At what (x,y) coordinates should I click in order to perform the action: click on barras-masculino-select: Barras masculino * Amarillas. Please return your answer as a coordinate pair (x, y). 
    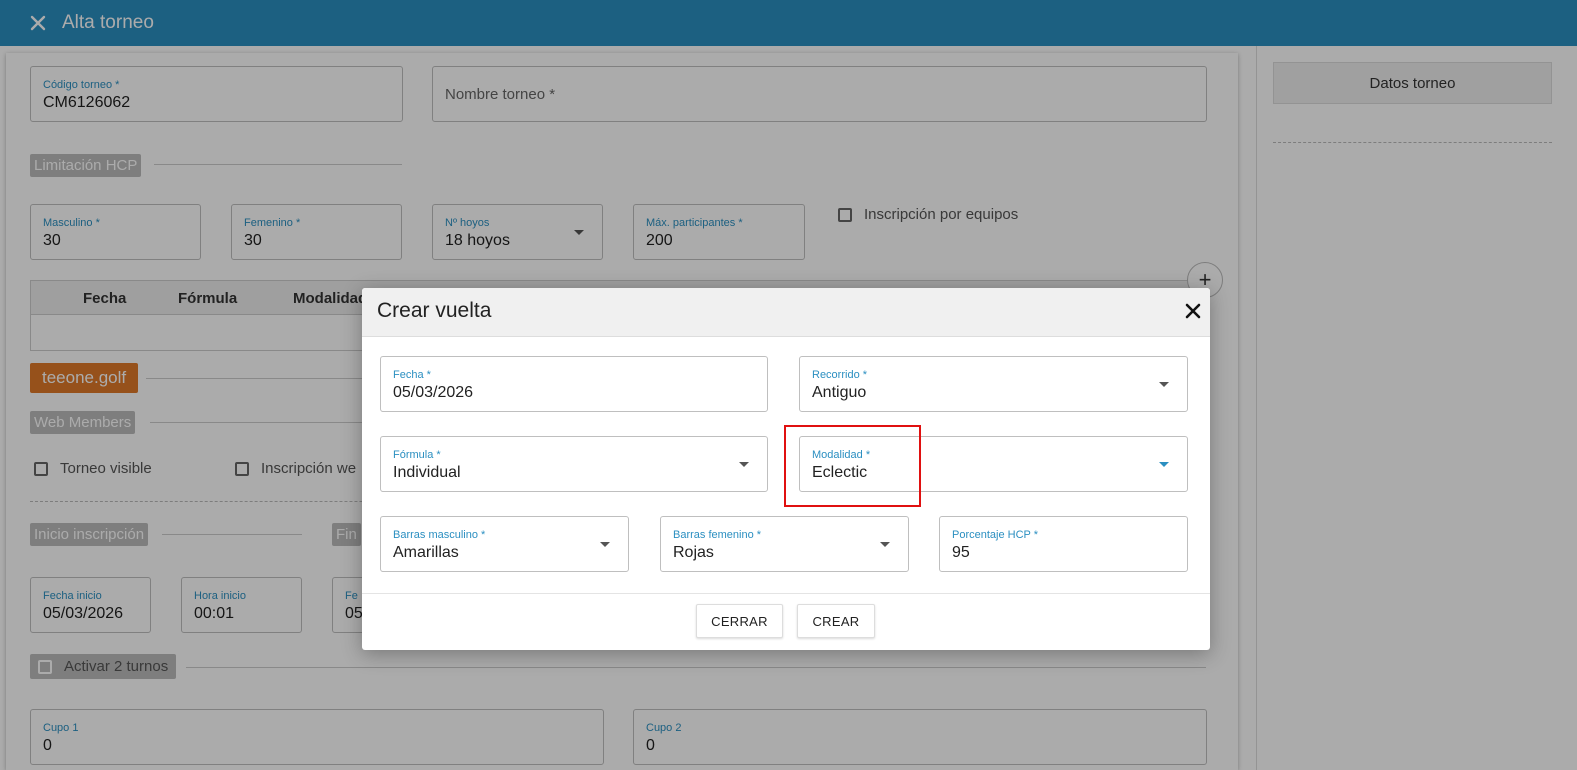
    Looking at the image, I should click on (504, 544).